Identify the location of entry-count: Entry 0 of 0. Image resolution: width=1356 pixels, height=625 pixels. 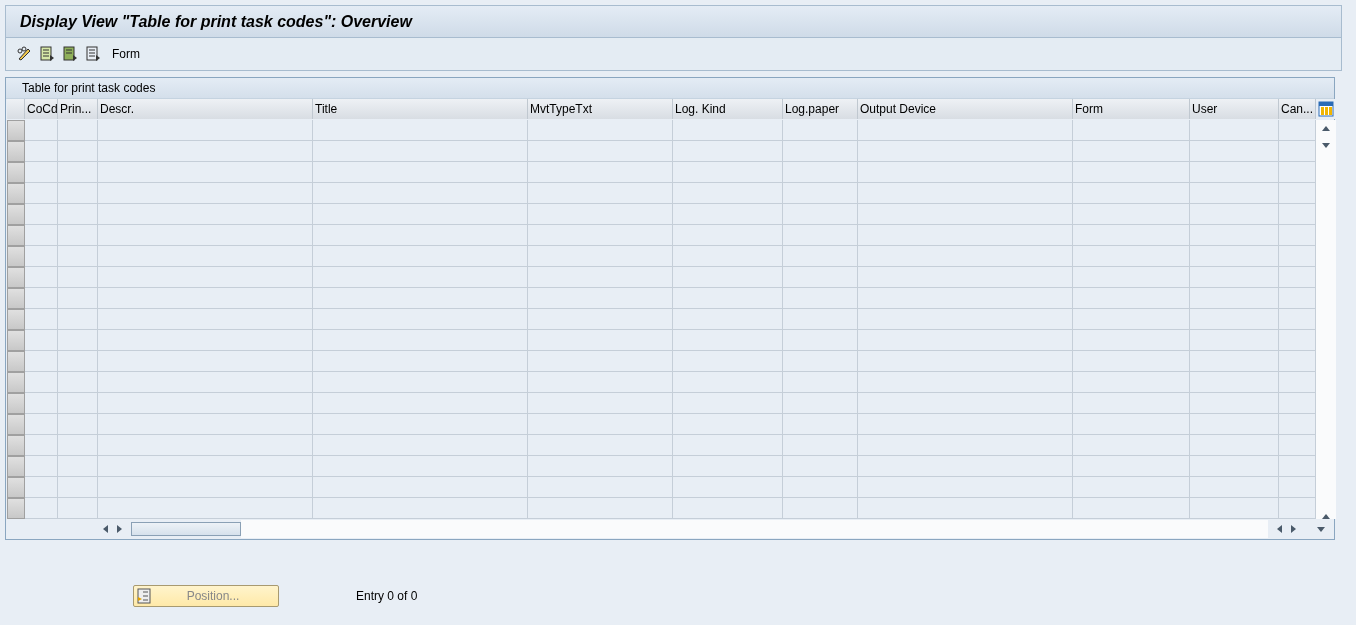
(387, 596).